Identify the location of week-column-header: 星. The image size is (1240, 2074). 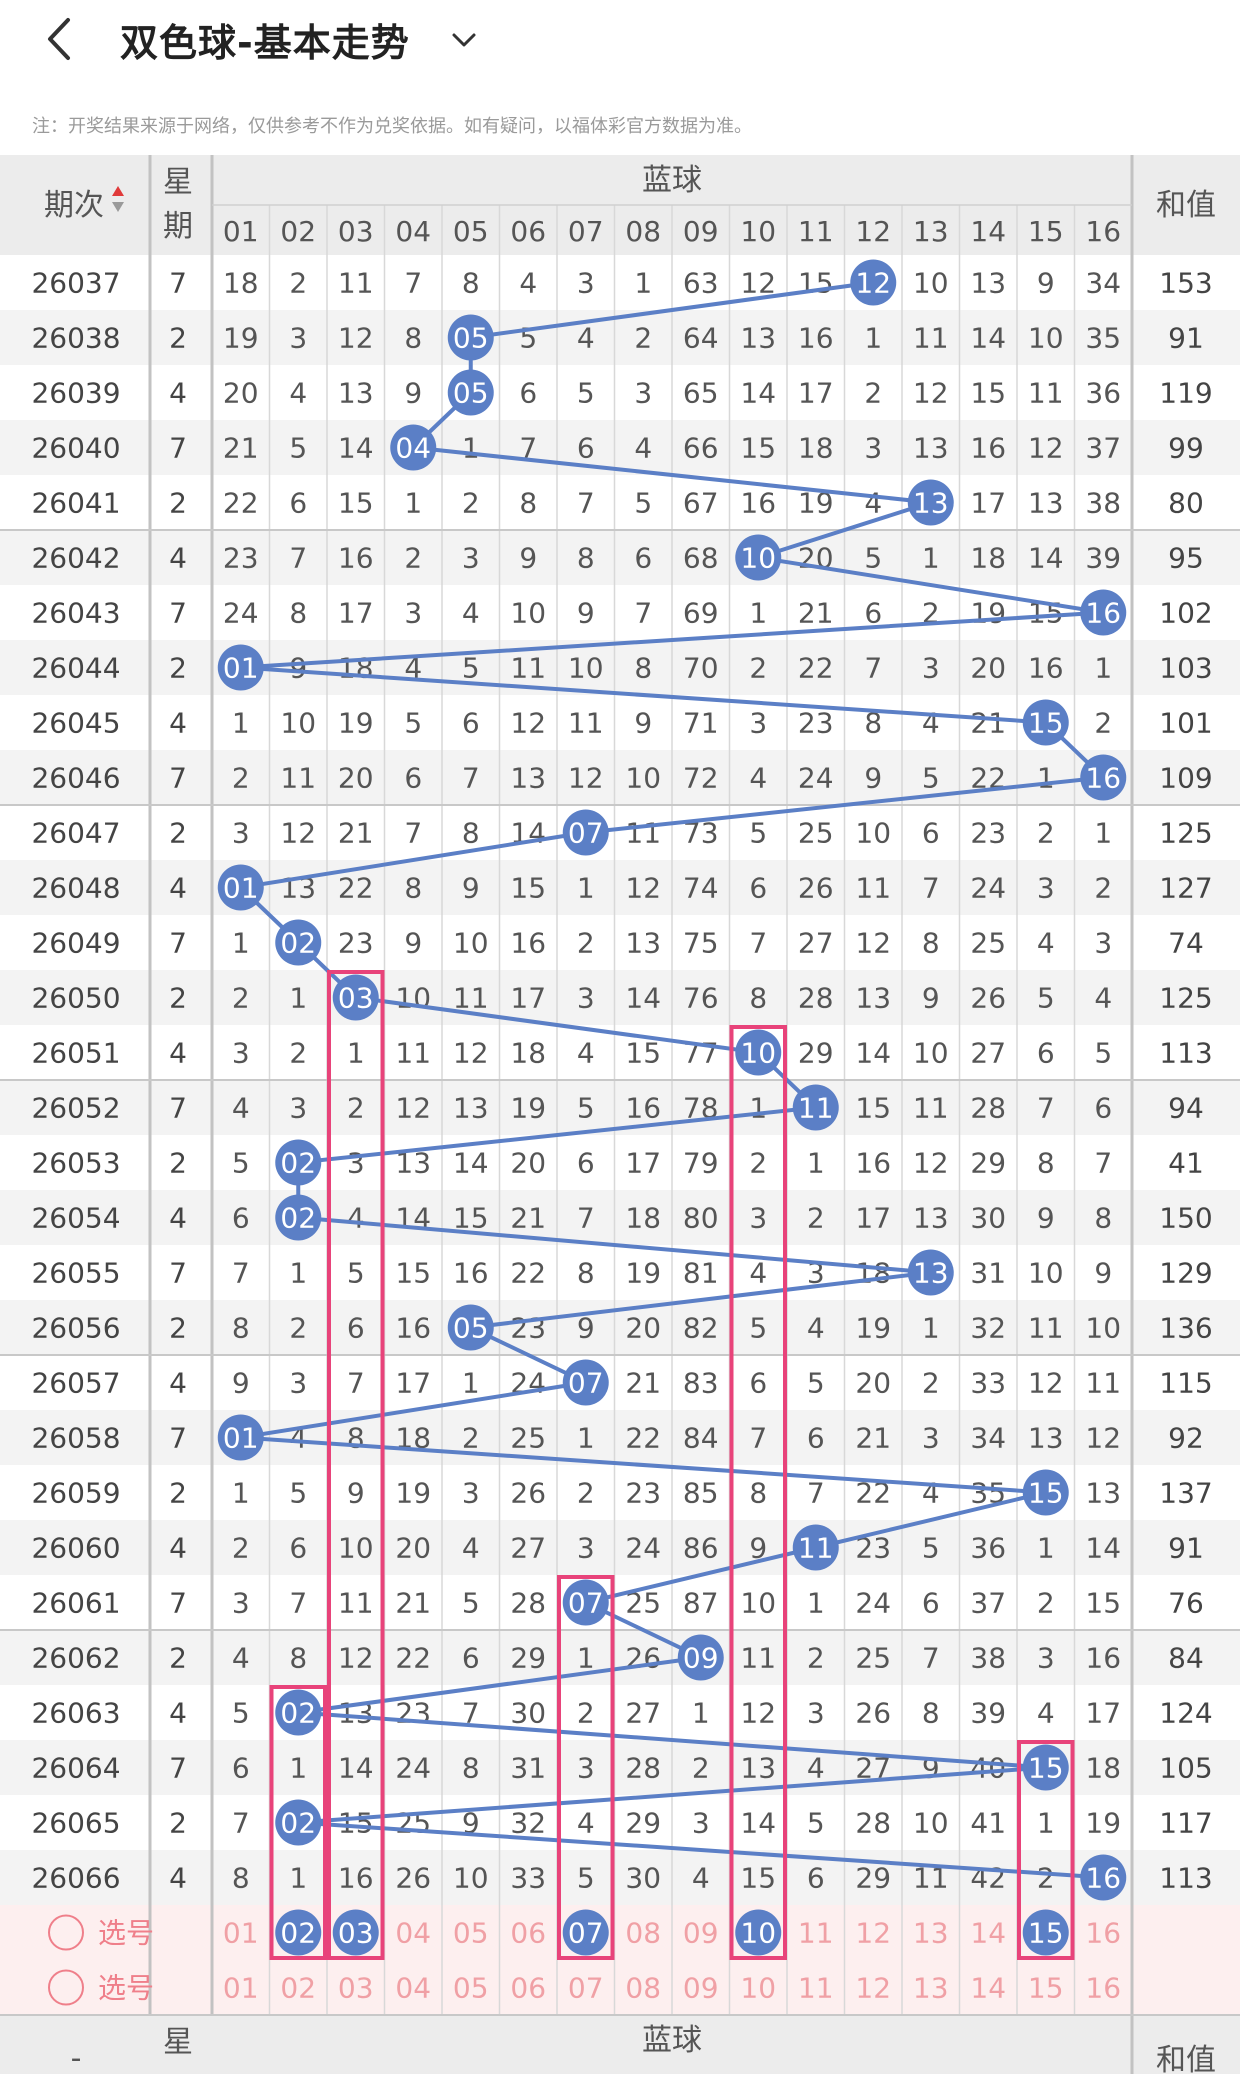
(178, 2042).